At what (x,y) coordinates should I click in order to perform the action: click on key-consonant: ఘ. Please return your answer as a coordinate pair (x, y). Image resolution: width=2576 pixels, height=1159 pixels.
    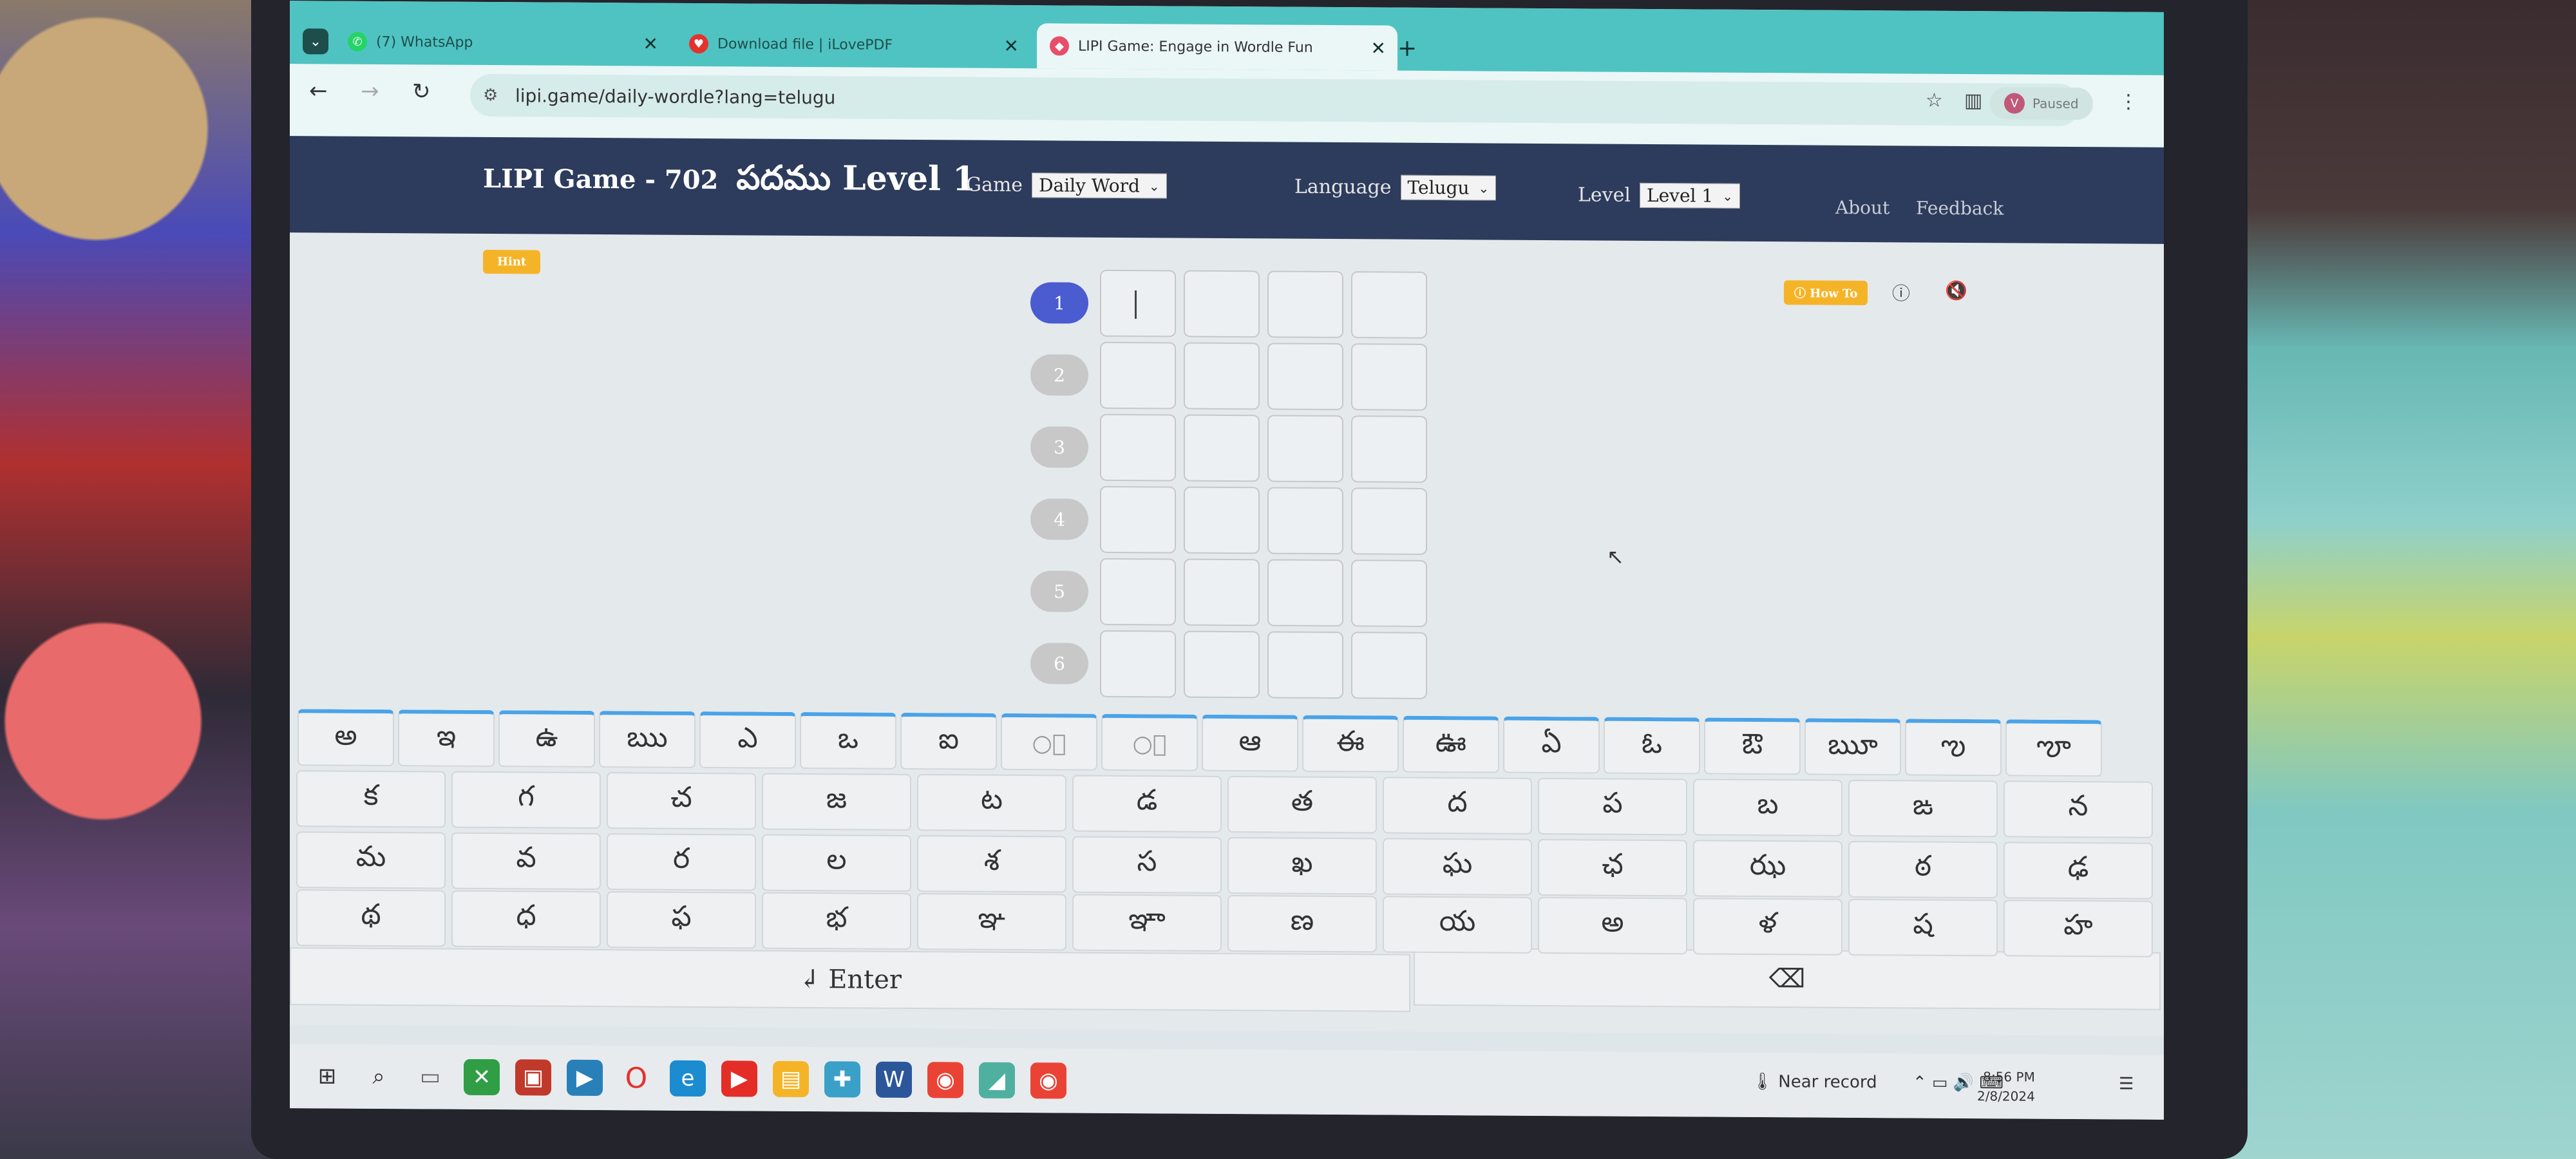
    Looking at the image, I should click on (1457, 867).